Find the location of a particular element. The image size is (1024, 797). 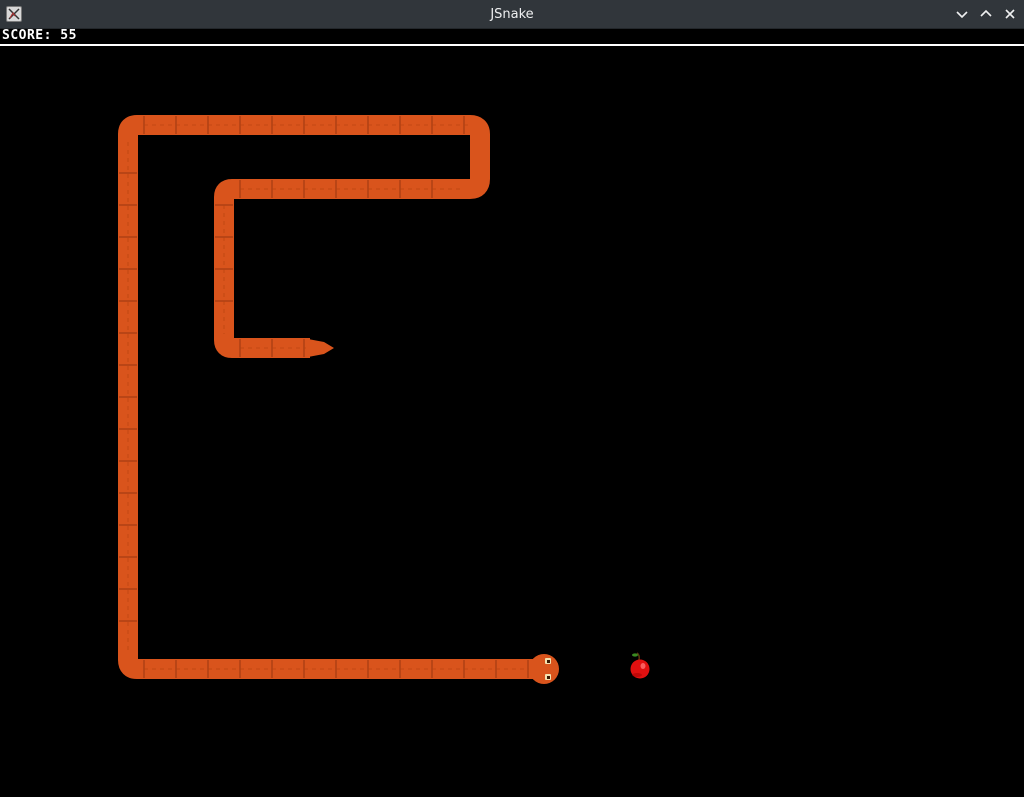

close-button is located at coordinates (1010, 14).